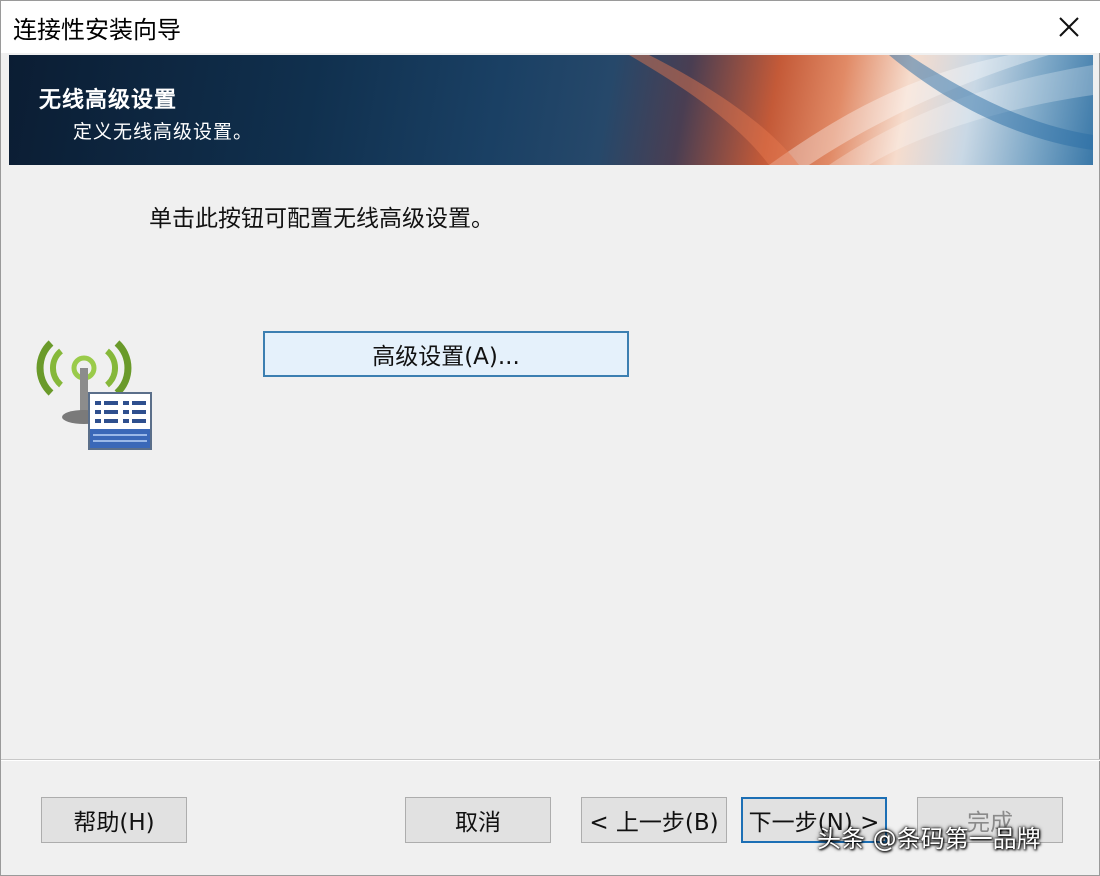 This screenshot has width=1100, height=876. Describe the element at coordinates (94, 395) in the screenshot. I see `wireless-settings-icon` at that location.